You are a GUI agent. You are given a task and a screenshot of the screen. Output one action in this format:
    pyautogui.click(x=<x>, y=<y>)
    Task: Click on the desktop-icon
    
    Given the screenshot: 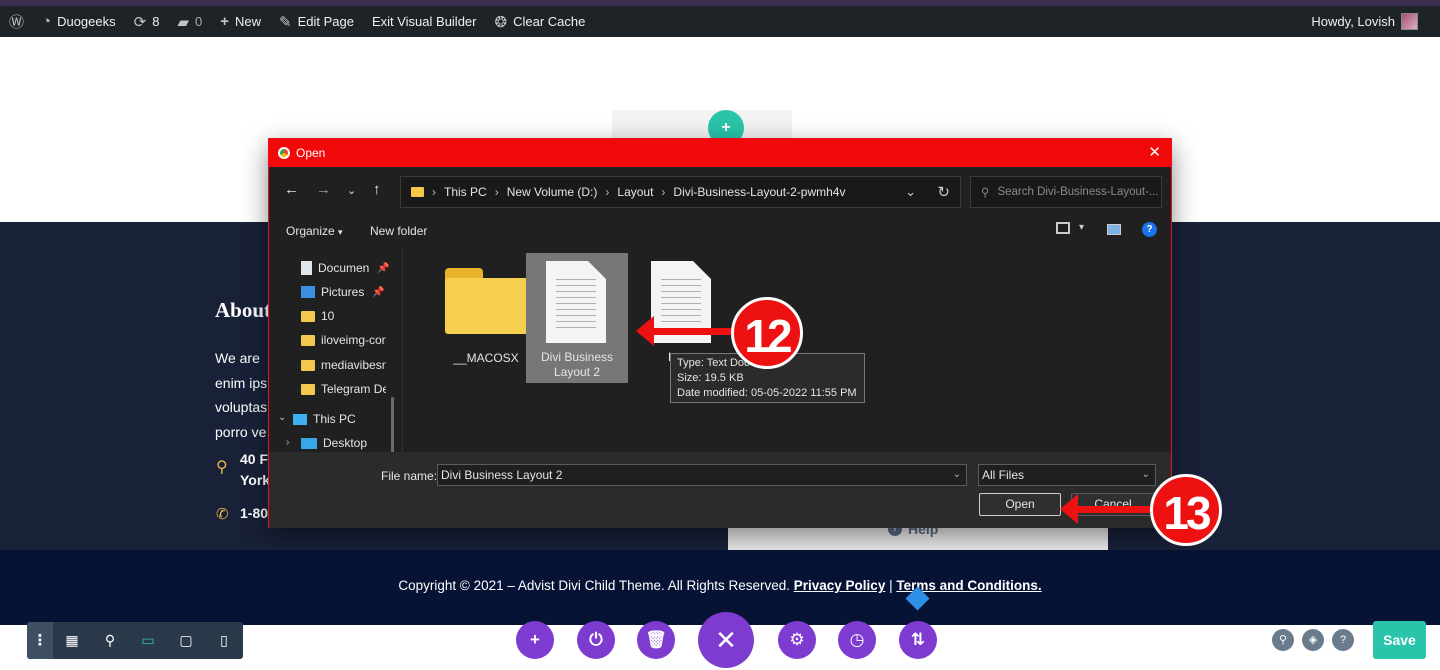 What is the action you would take?
    pyautogui.click(x=309, y=443)
    